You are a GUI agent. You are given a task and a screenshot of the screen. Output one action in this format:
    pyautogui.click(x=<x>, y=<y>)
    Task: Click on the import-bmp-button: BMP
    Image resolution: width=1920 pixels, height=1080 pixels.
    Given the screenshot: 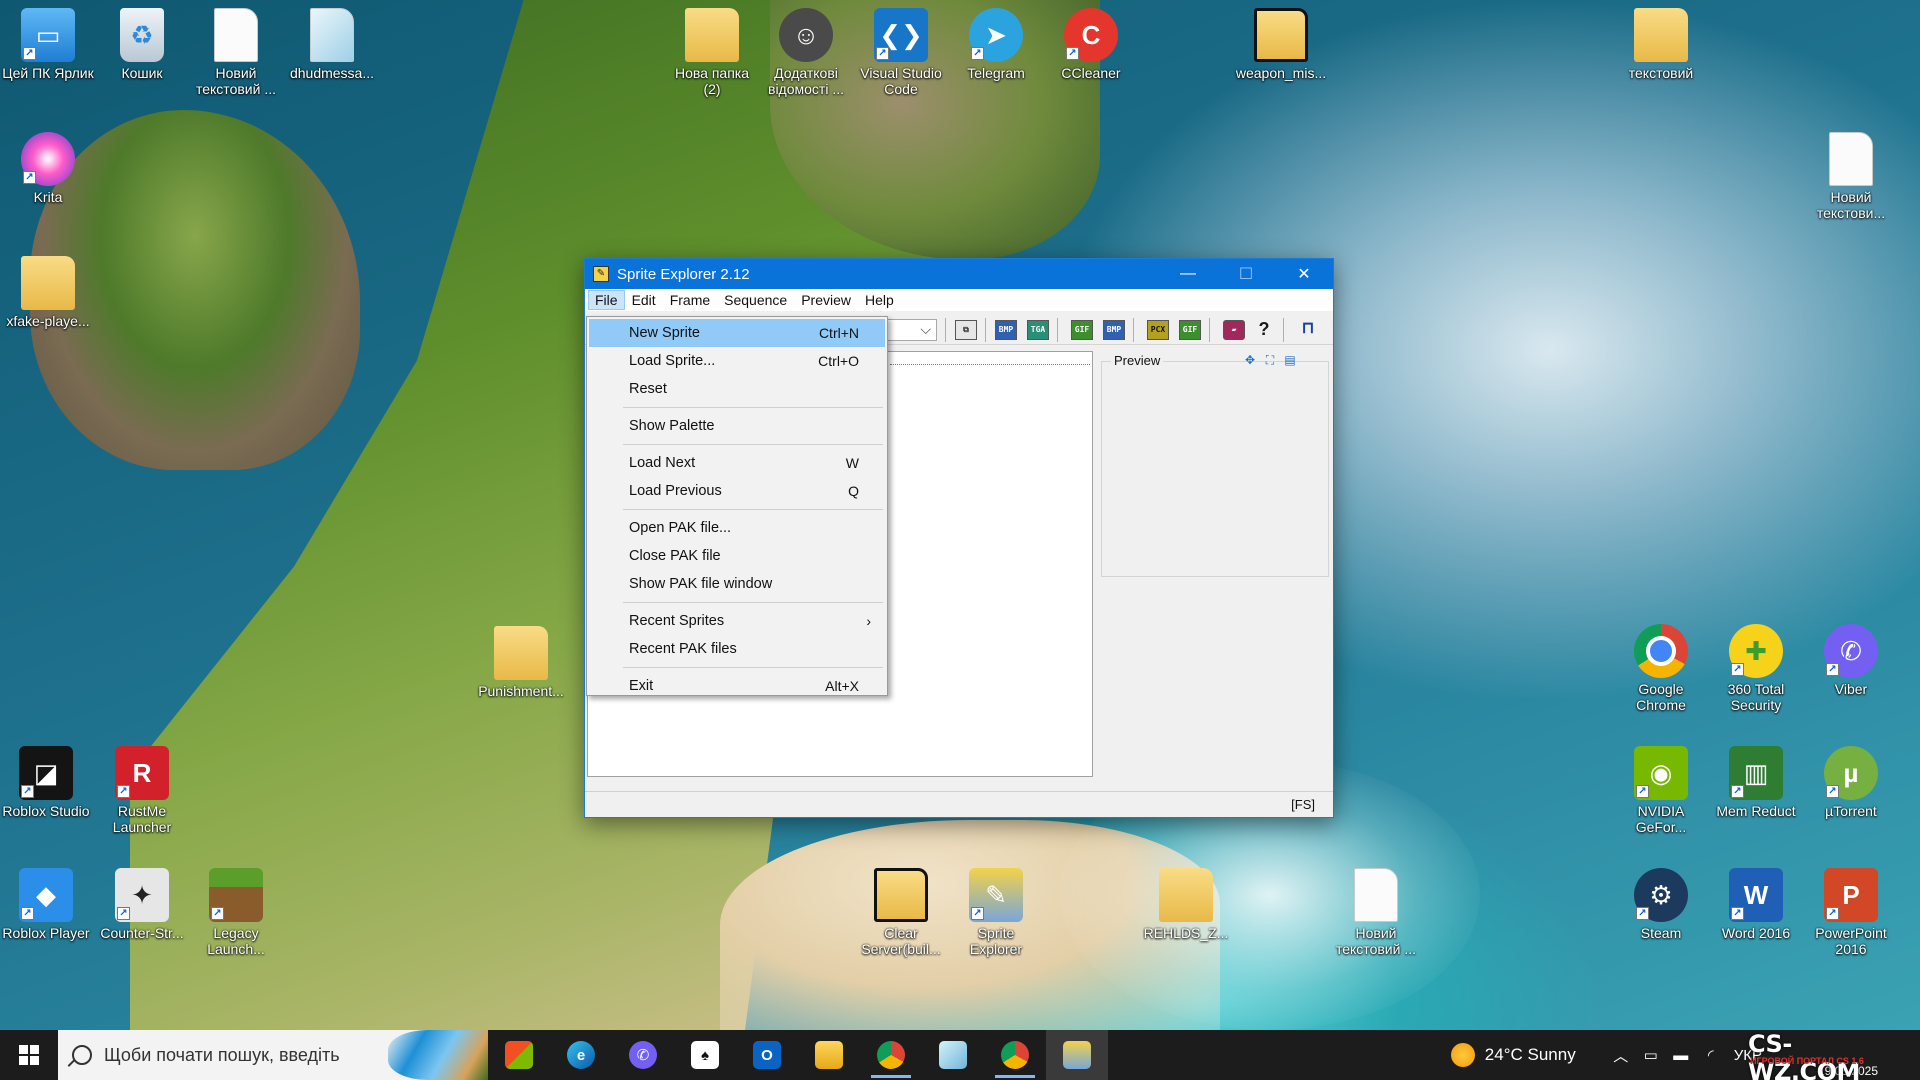 What is the action you would take?
    pyautogui.click(x=1114, y=330)
    